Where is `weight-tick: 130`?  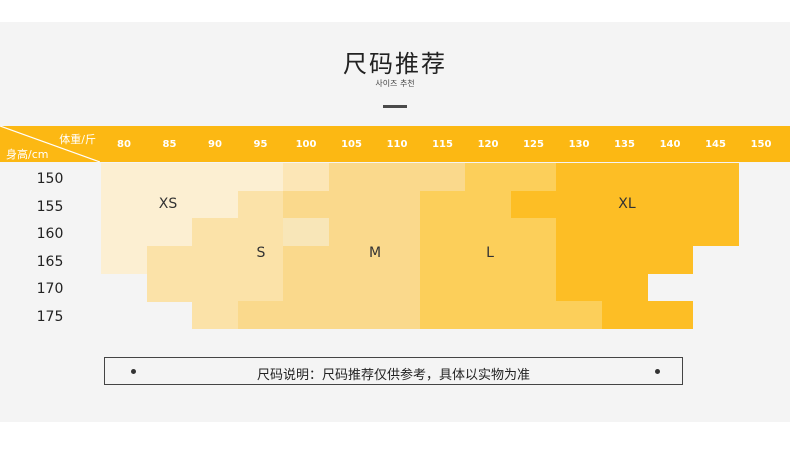 weight-tick: 130 is located at coordinates (579, 144).